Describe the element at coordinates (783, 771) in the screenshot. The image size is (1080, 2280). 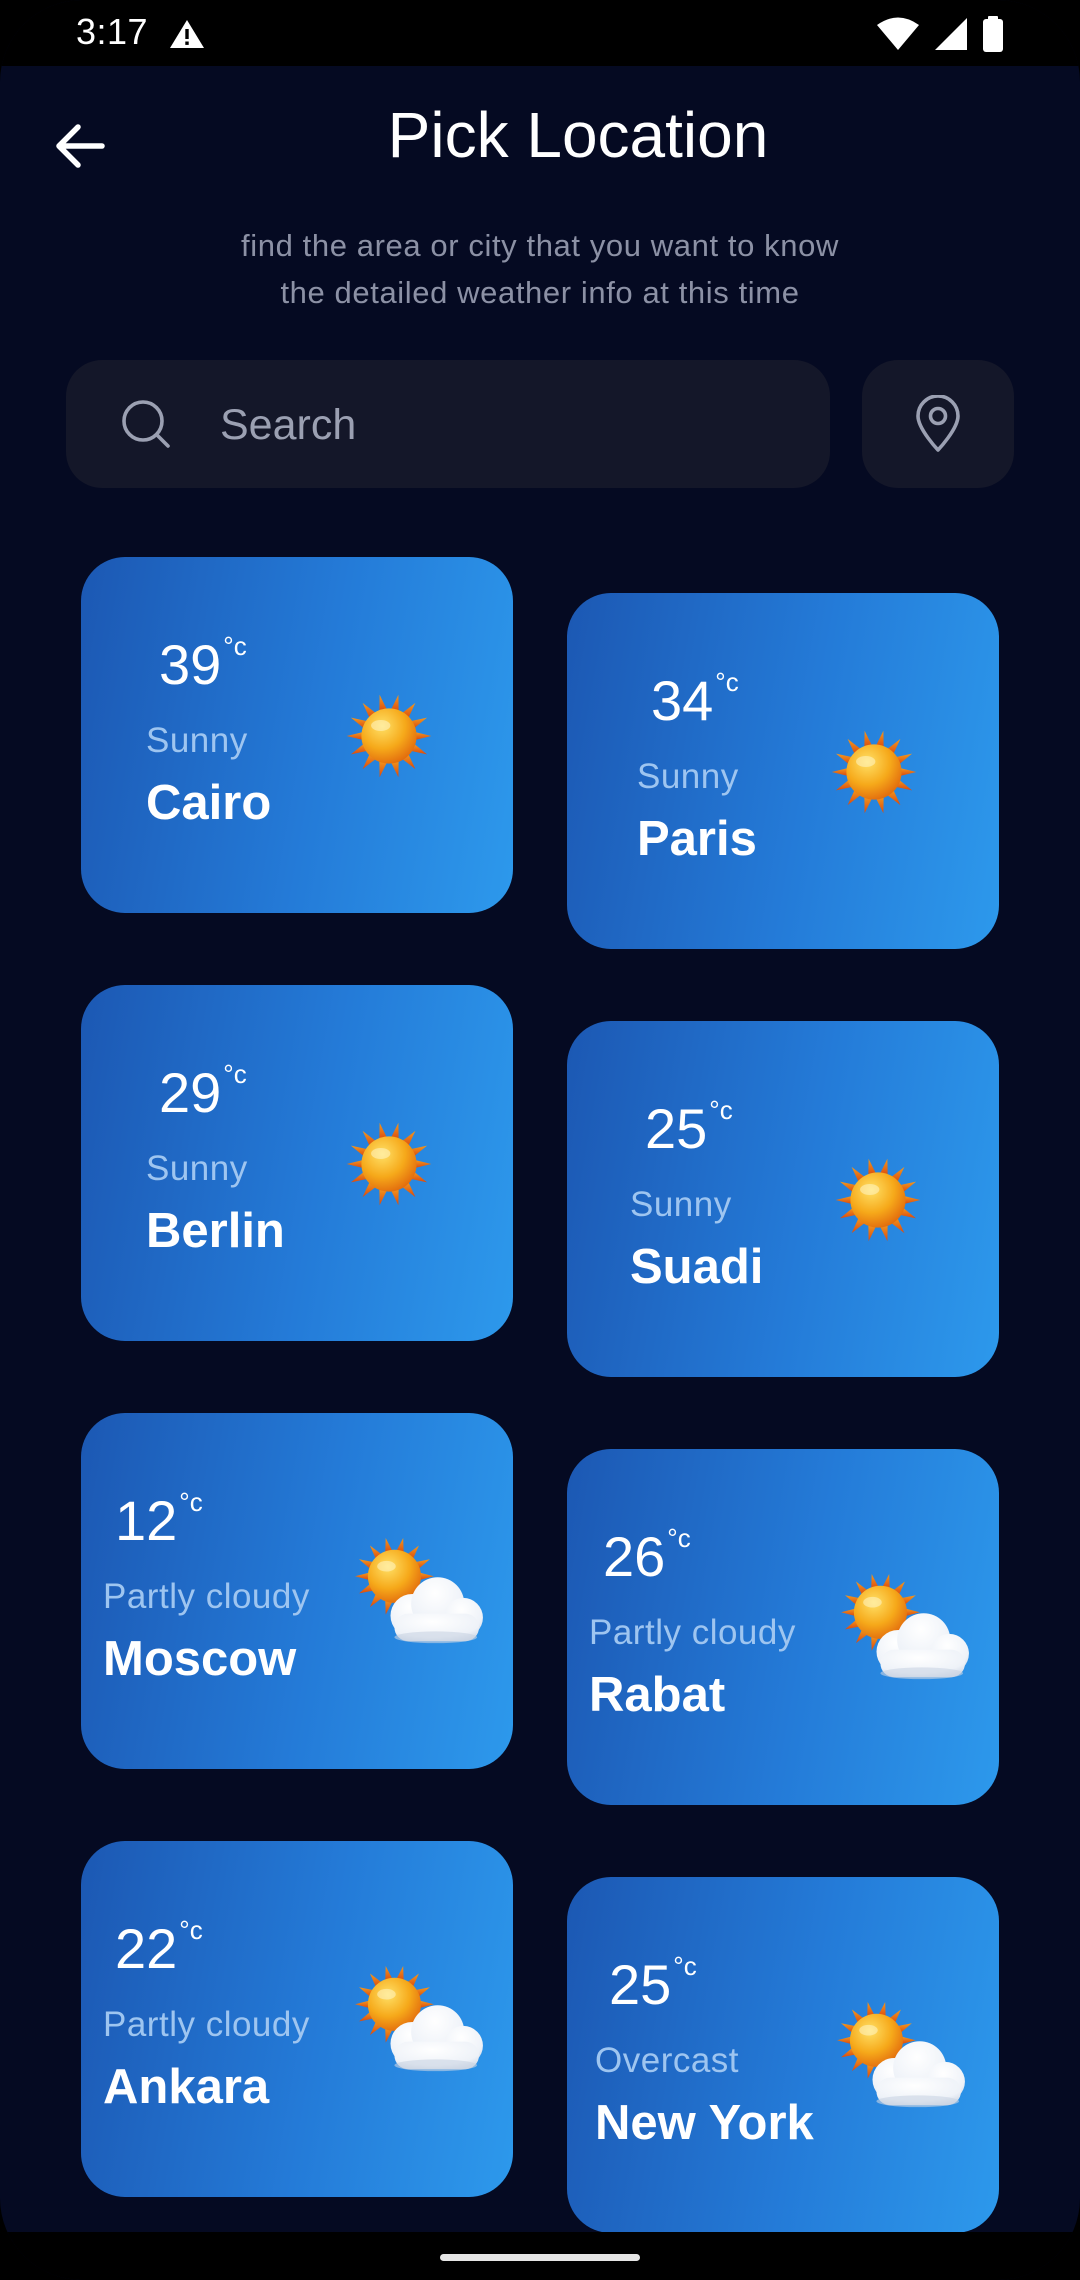
I see `location-card-paris: 34°c Sunny Paris` at that location.